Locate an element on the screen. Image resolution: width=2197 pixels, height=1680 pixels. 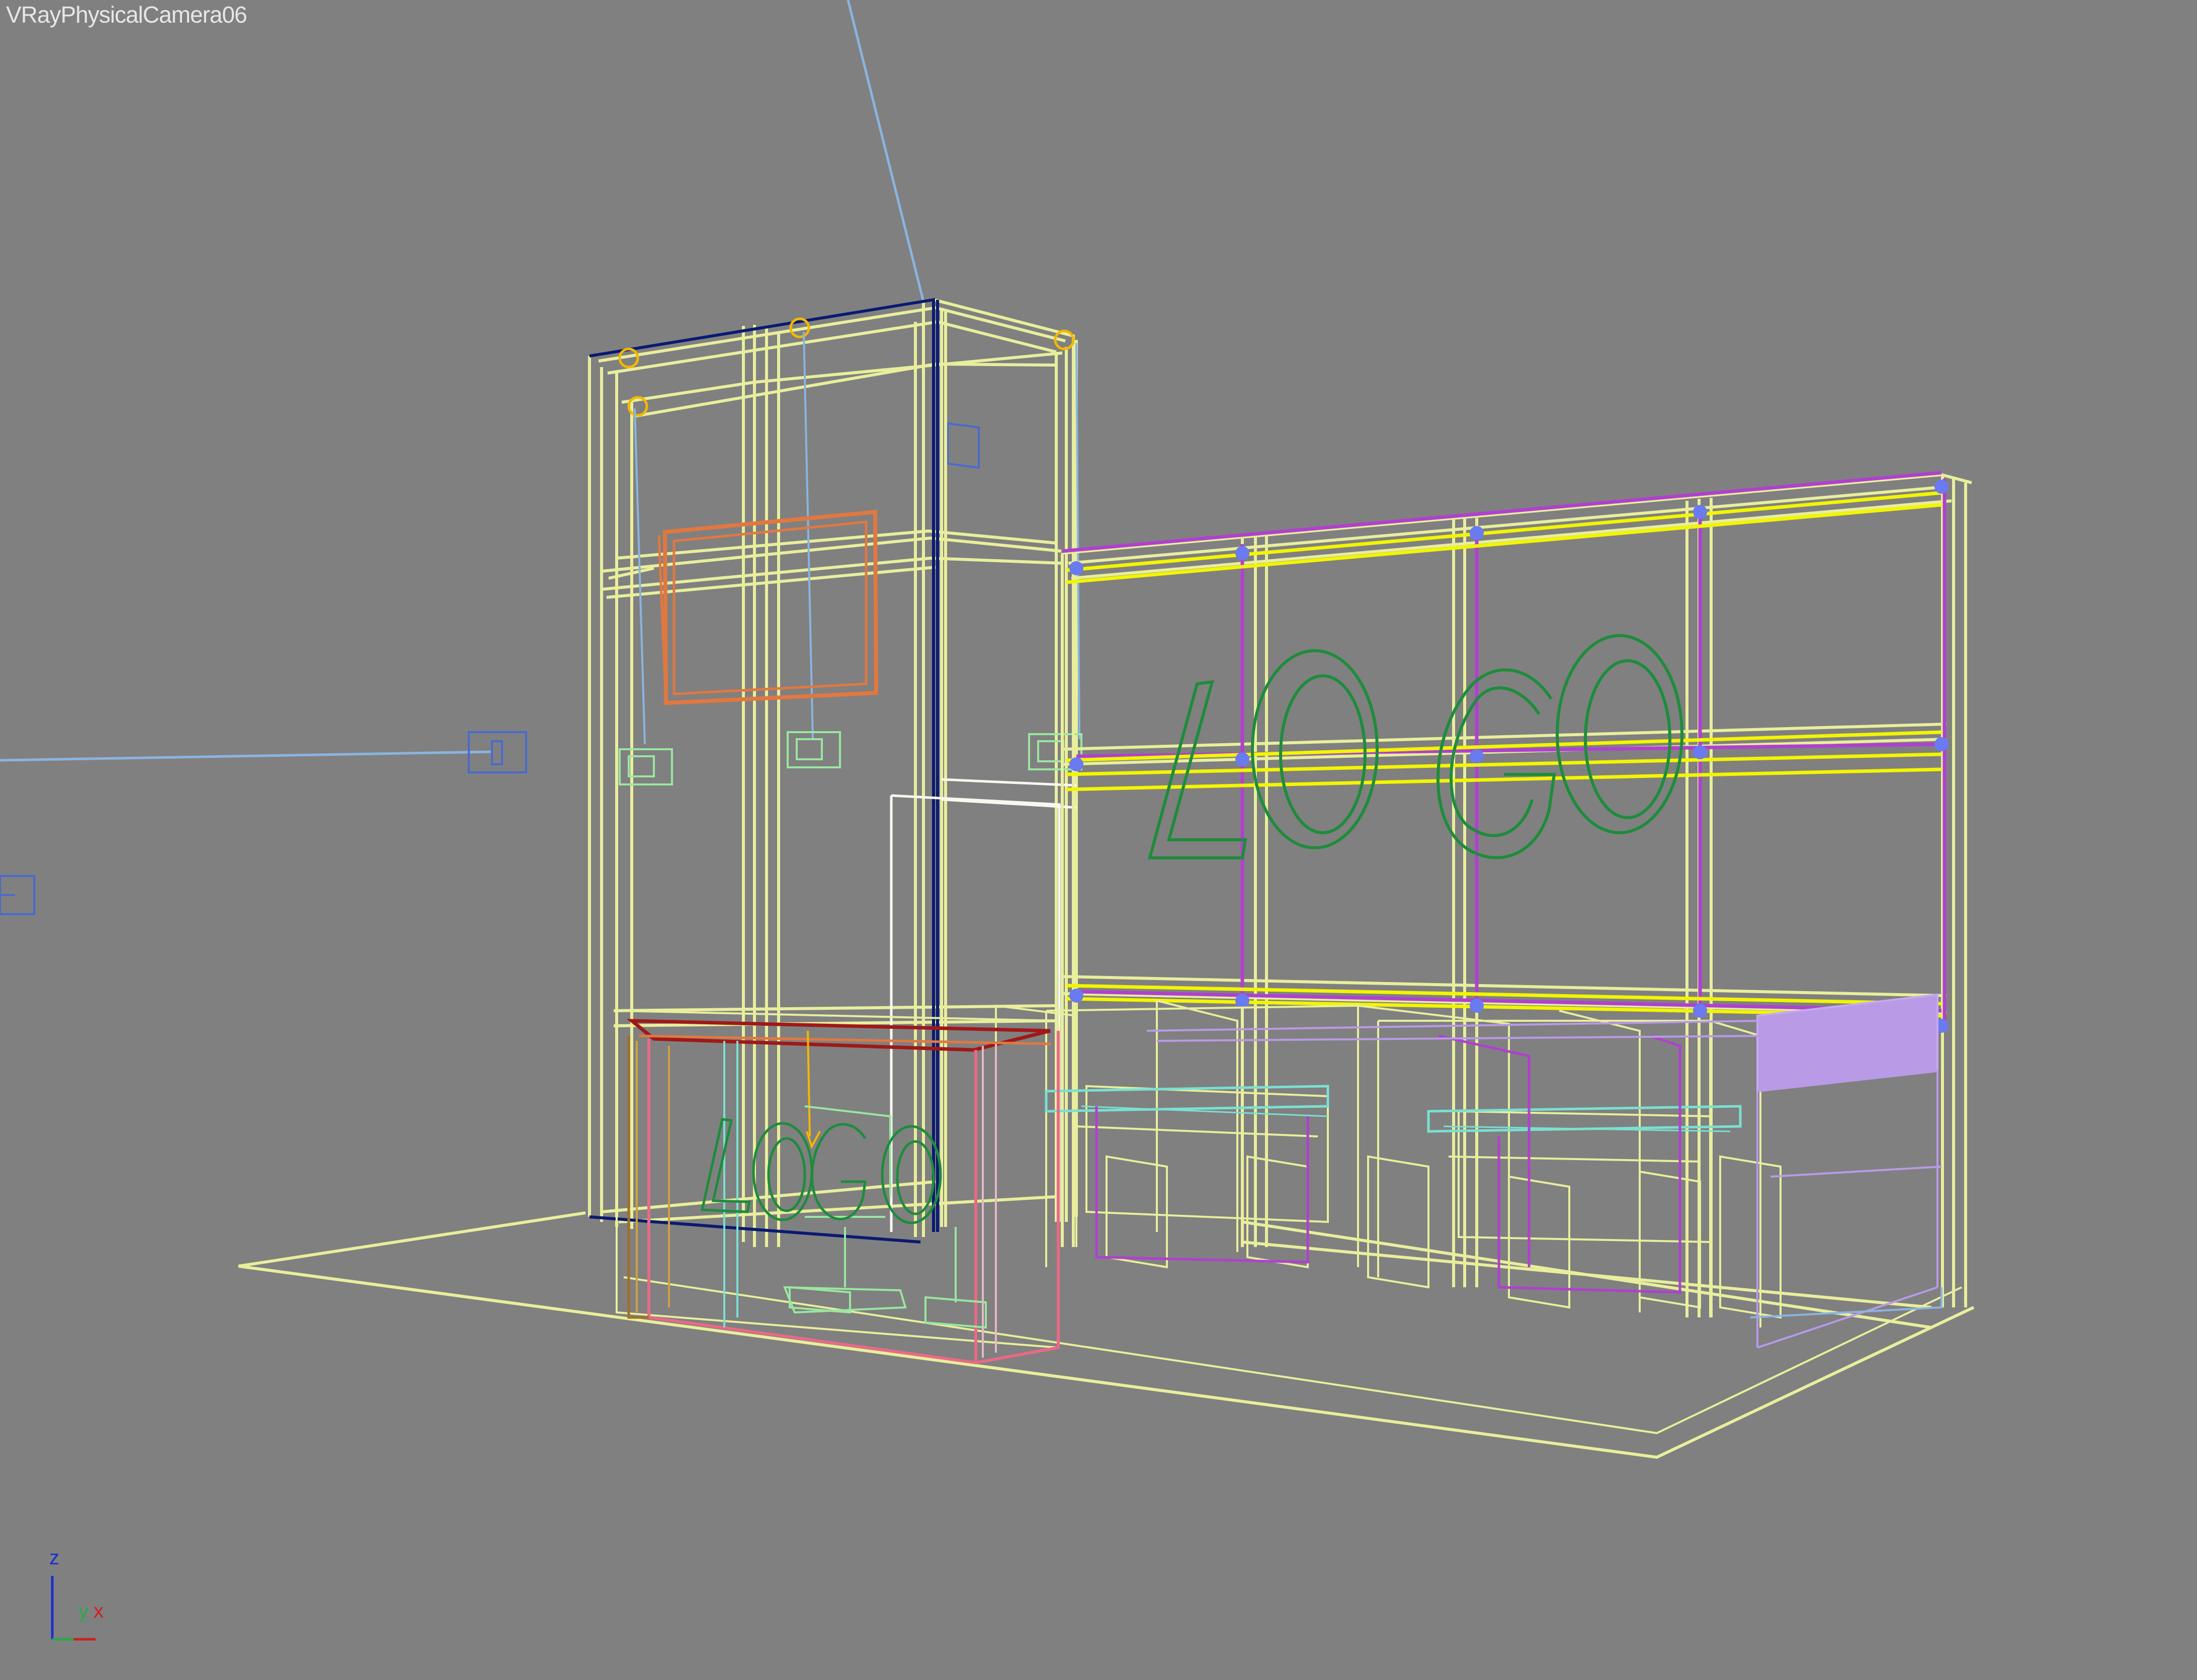
counter-stools is located at coordinates (888, 1278).